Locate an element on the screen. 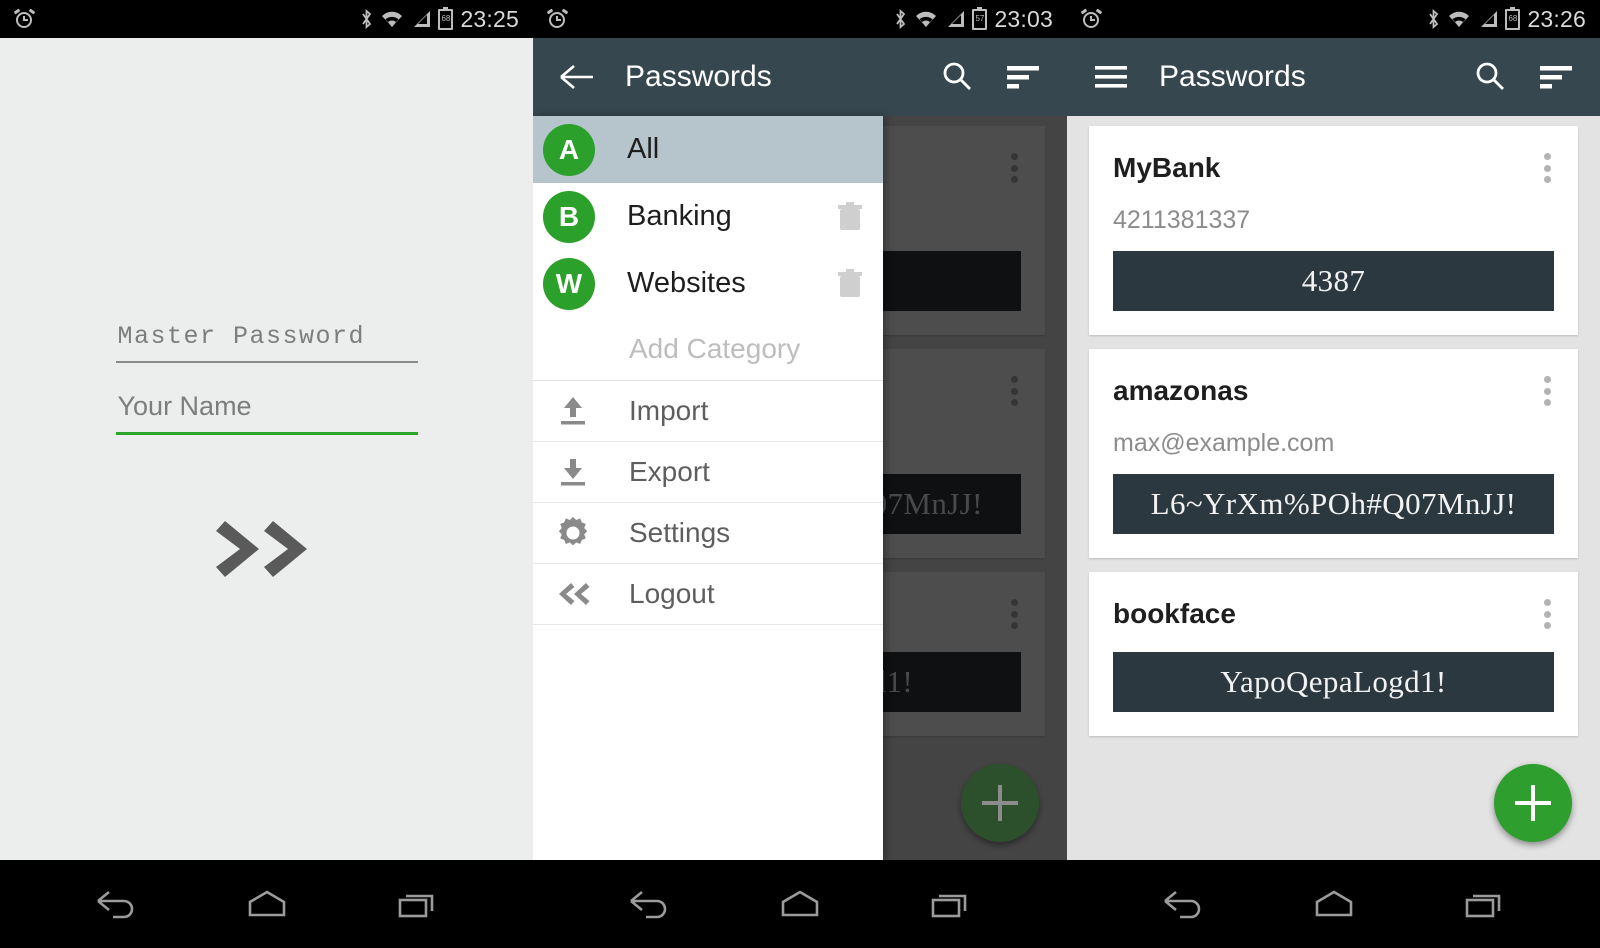 This screenshot has height=948, width=1600. sidebar-item-banking: B Banking is located at coordinates (708, 216).